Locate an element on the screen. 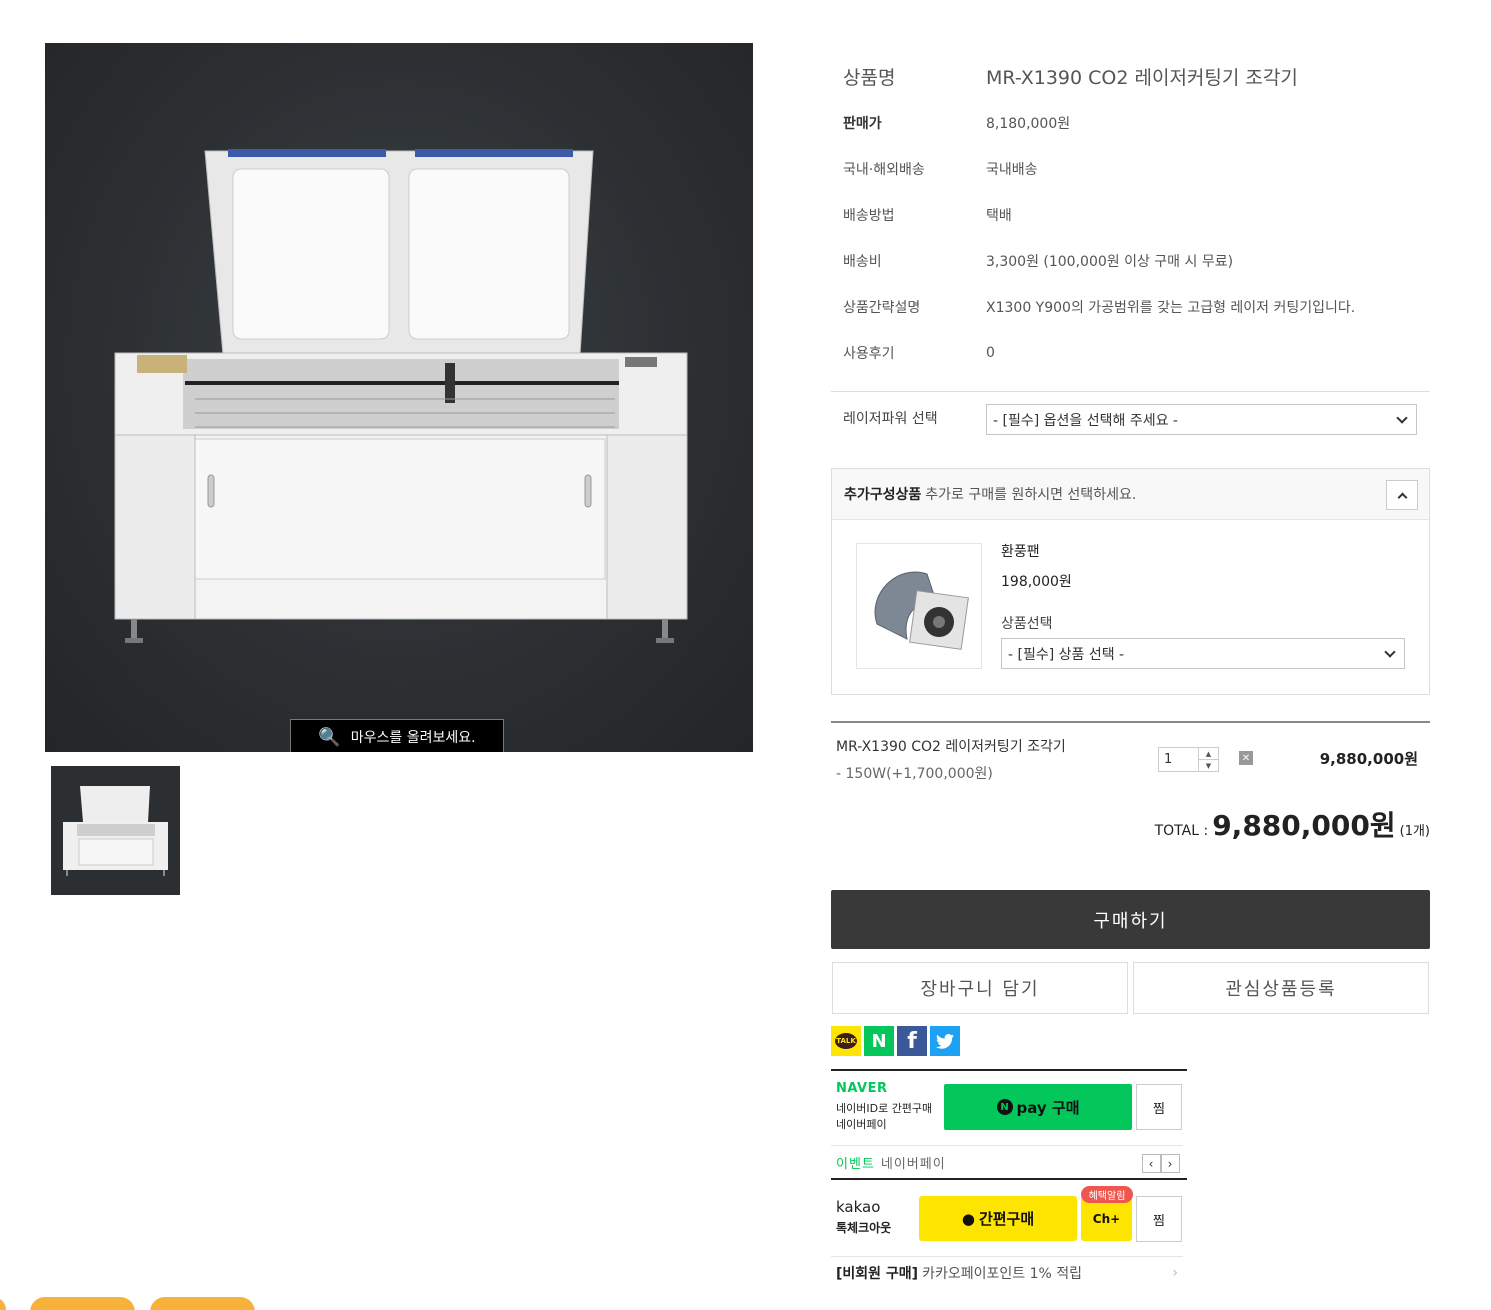  thumbnail-illustration is located at coordinates (115, 831).